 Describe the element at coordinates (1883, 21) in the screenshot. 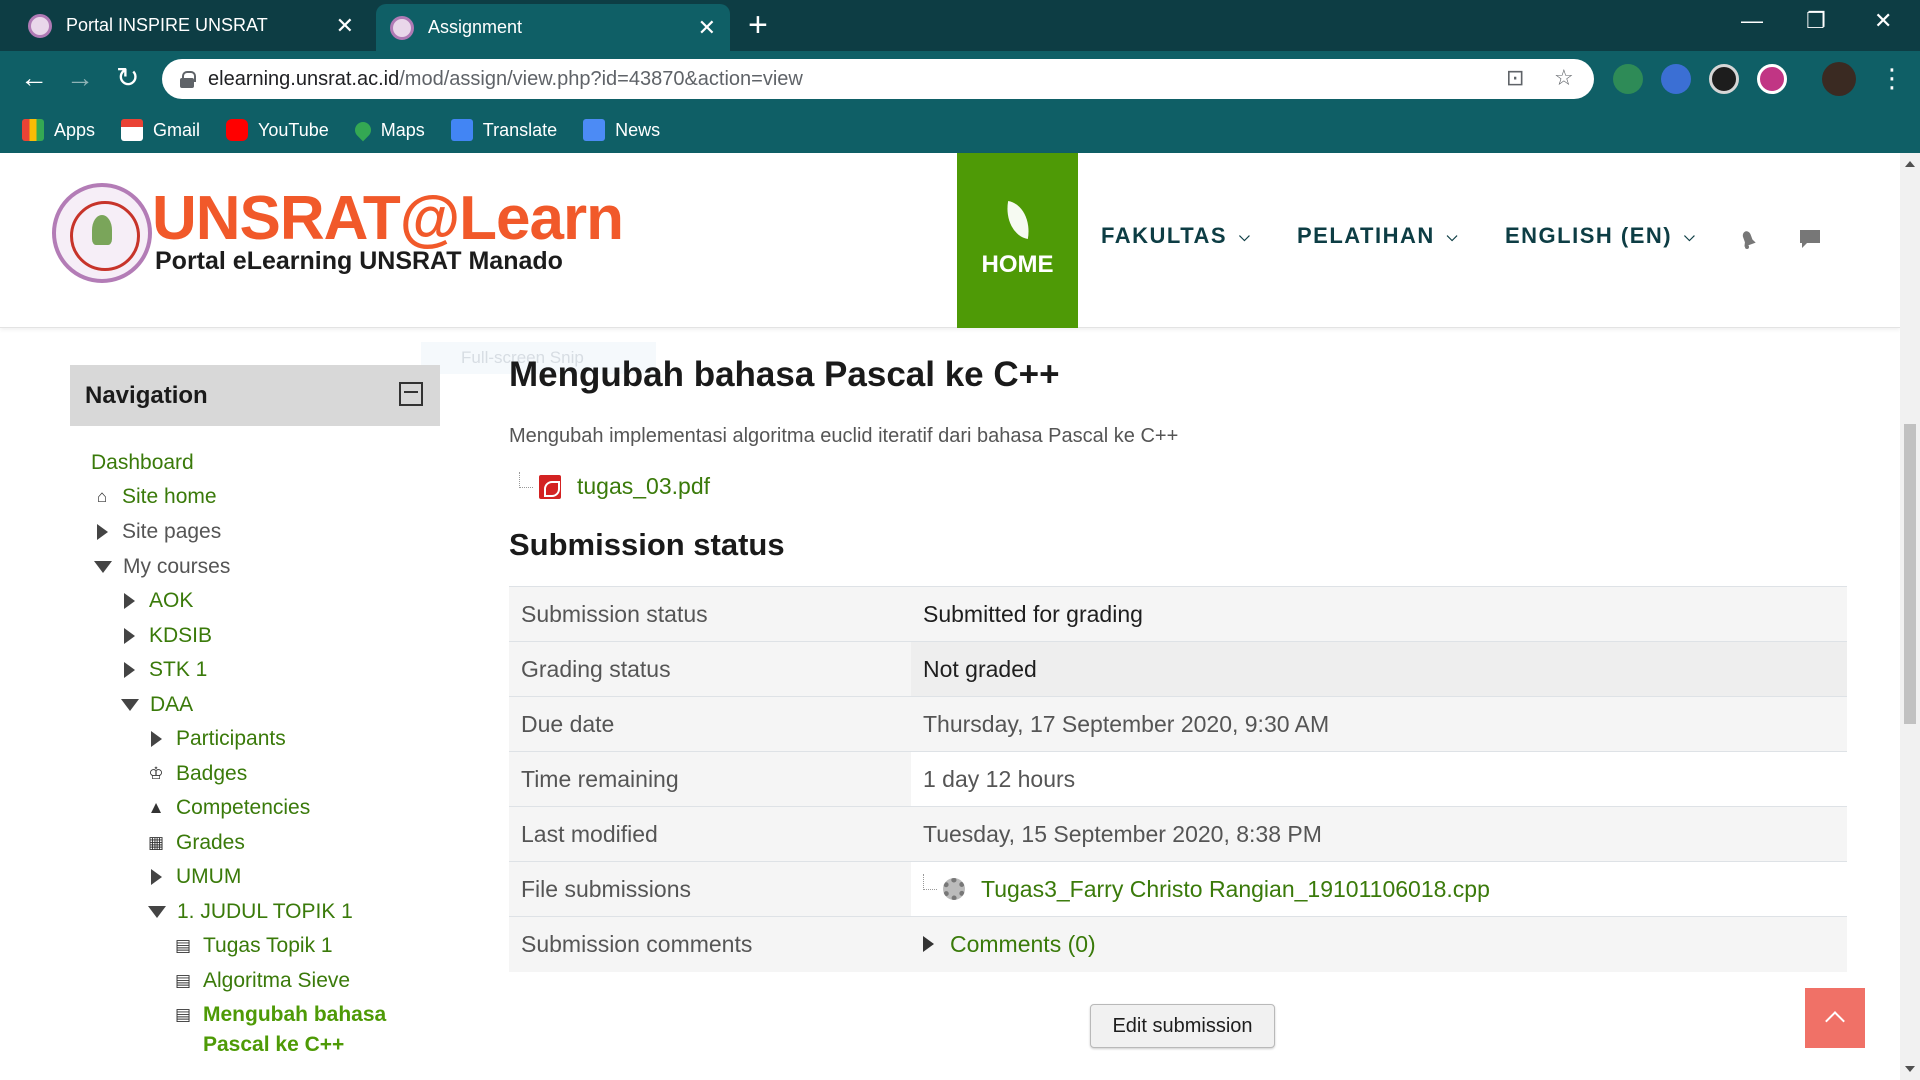

I see `window-close-icon: ✕` at that location.